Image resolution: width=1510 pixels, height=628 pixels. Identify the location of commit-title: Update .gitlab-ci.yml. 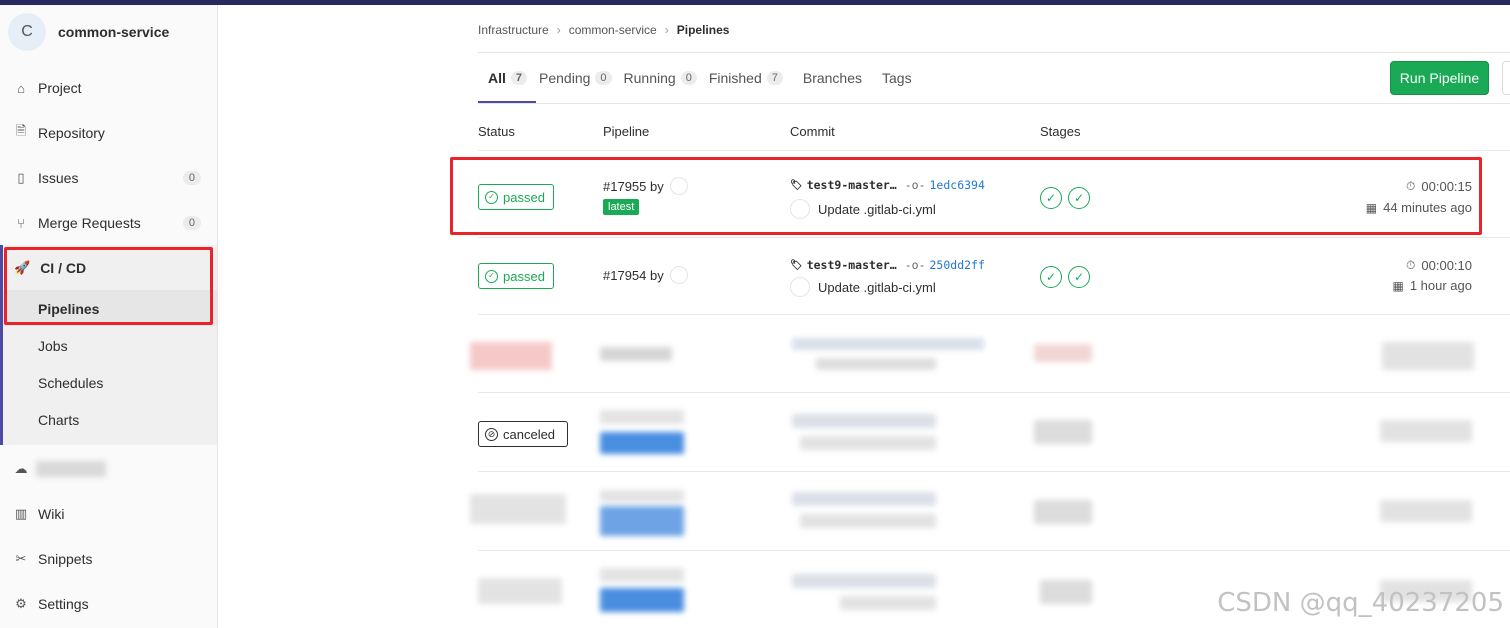
(863, 287).